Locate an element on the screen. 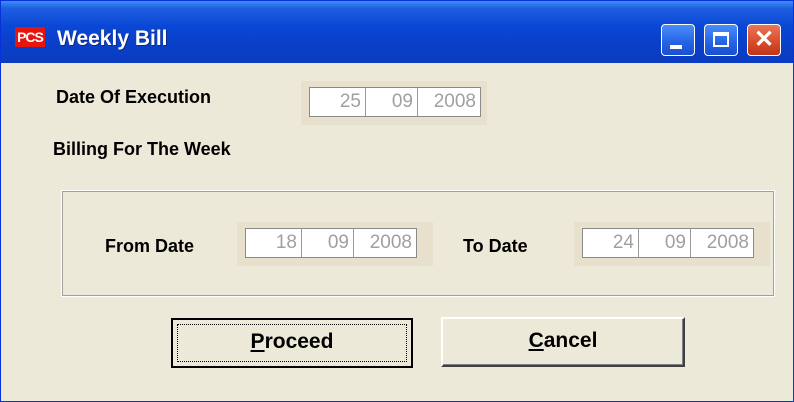 This screenshot has height=402, width=794. cancel-button: Cancel is located at coordinates (563, 342).